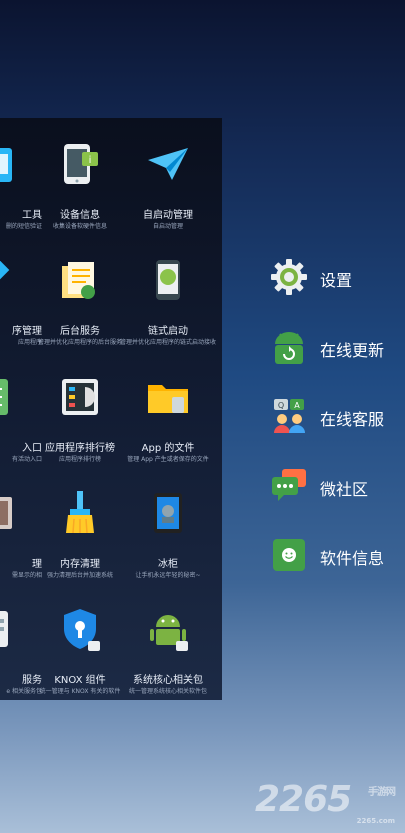 This screenshot has height=833, width=405. I want to click on grid-item-title: 内存清理, so click(80, 564).